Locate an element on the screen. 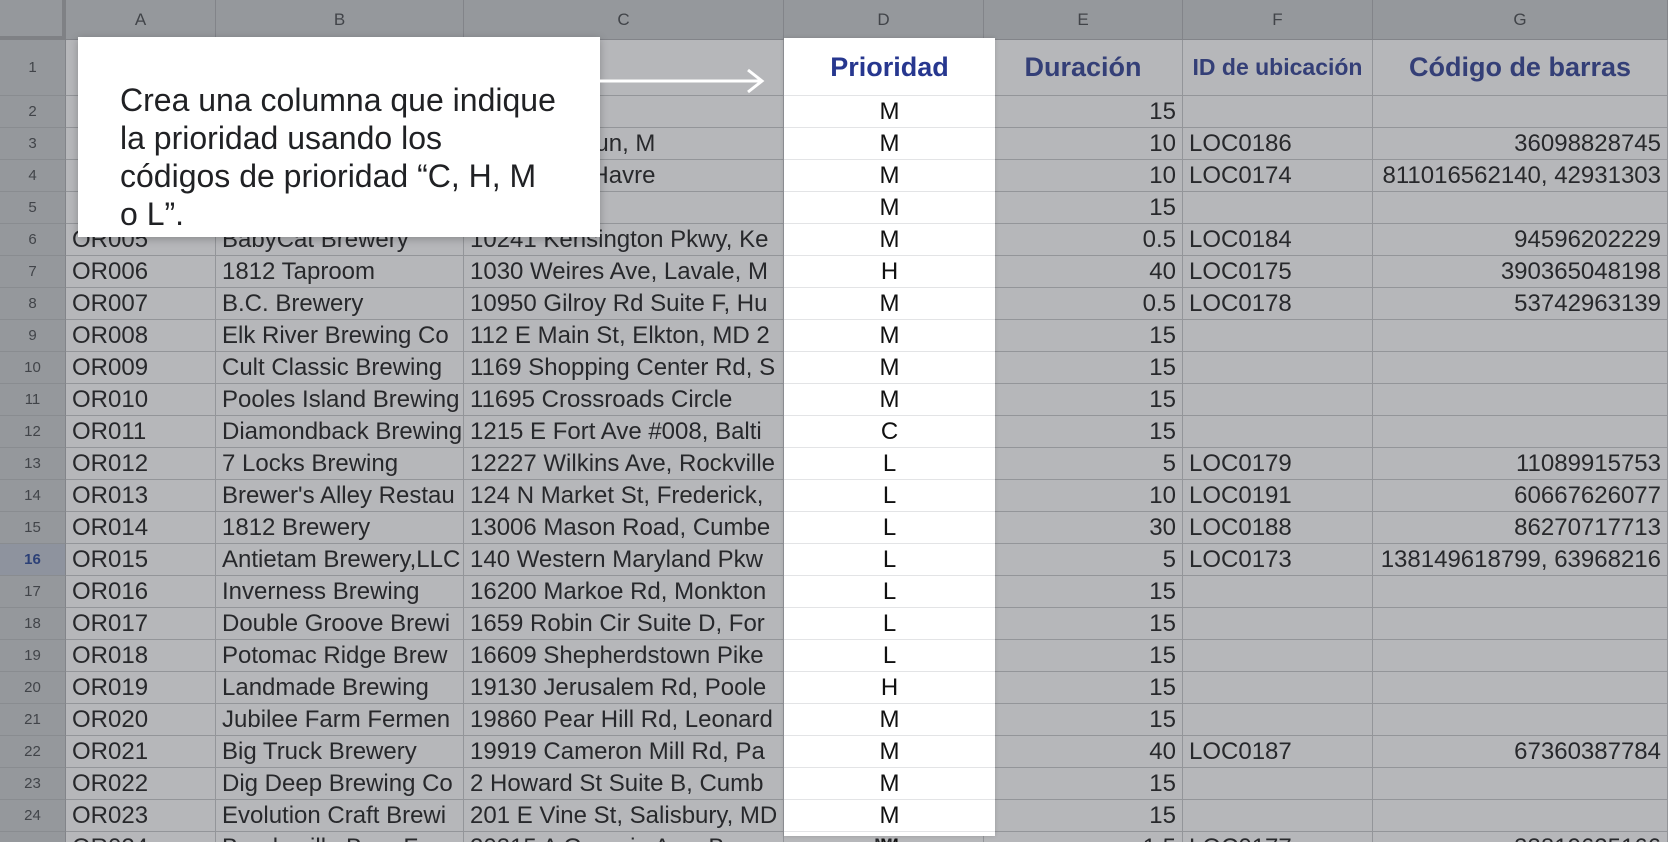 The width and height of the screenshot is (1668, 842). cell-g14: 60667626077 is located at coordinates (1520, 496).